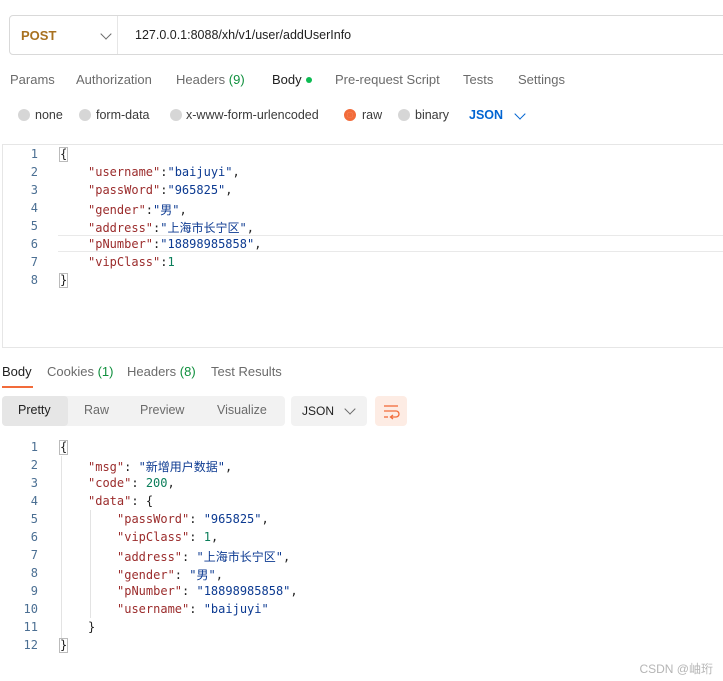 Image resolution: width=723 pixels, height=681 pixels. What do you see at coordinates (124, 262) in the screenshot?
I see `json-key: "vipClass"` at bounding box center [124, 262].